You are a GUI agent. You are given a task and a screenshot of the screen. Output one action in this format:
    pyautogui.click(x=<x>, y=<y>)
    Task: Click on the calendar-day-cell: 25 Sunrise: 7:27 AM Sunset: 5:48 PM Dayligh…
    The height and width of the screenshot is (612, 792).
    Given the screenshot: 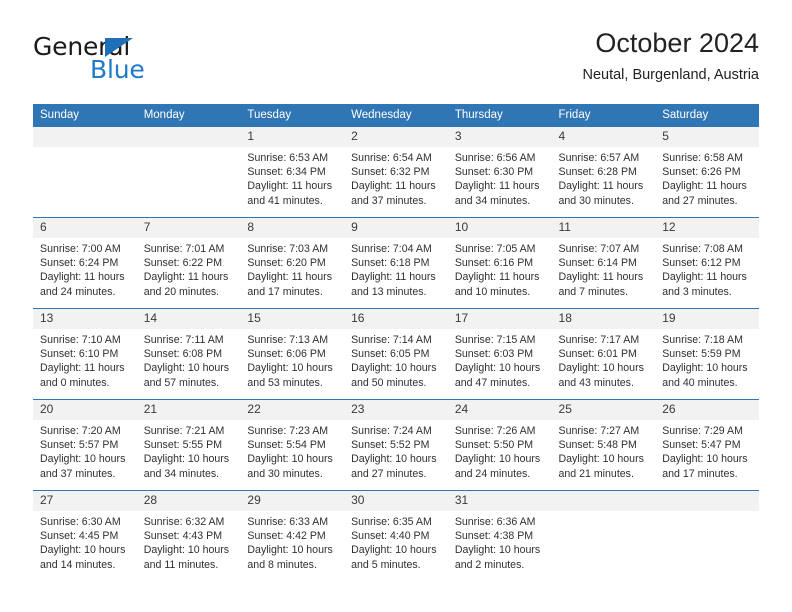 What is the action you would take?
    pyautogui.click(x=603, y=445)
    